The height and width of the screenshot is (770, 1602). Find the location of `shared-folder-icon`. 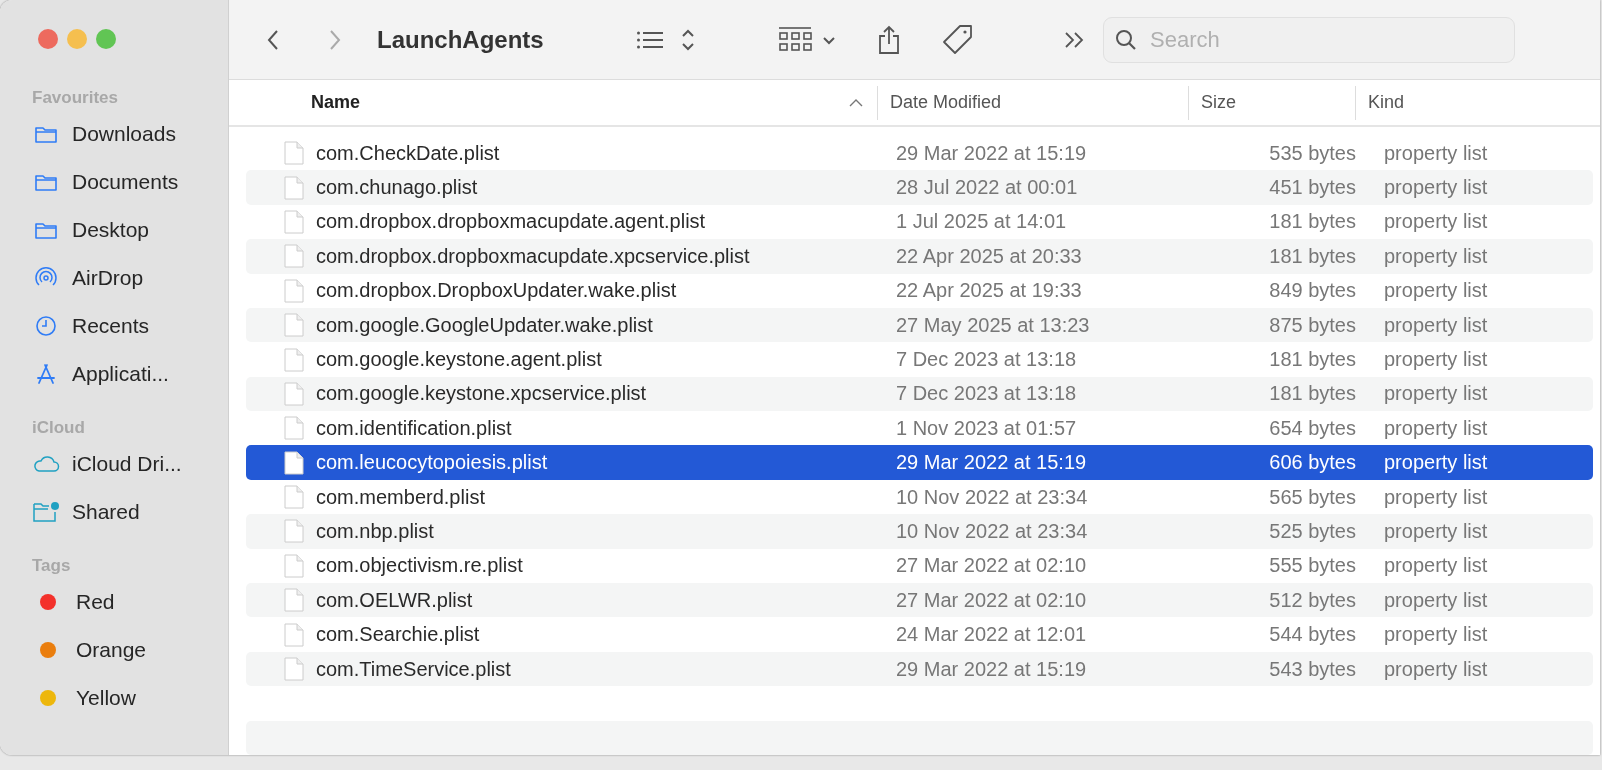

shared-folder-icon is located at coordinates (46, 512).